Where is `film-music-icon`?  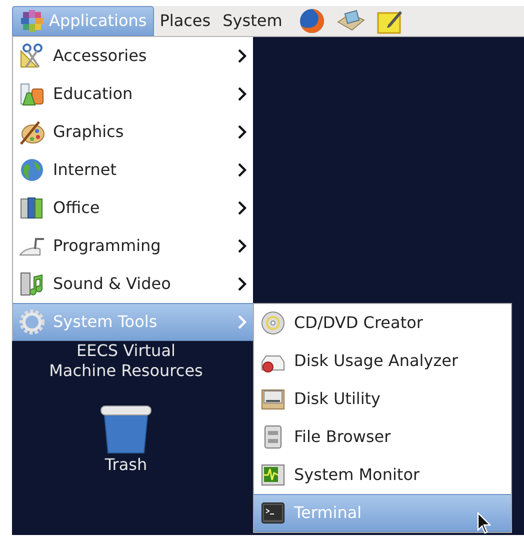 film-music-icon is located at coordinates (32, 284).